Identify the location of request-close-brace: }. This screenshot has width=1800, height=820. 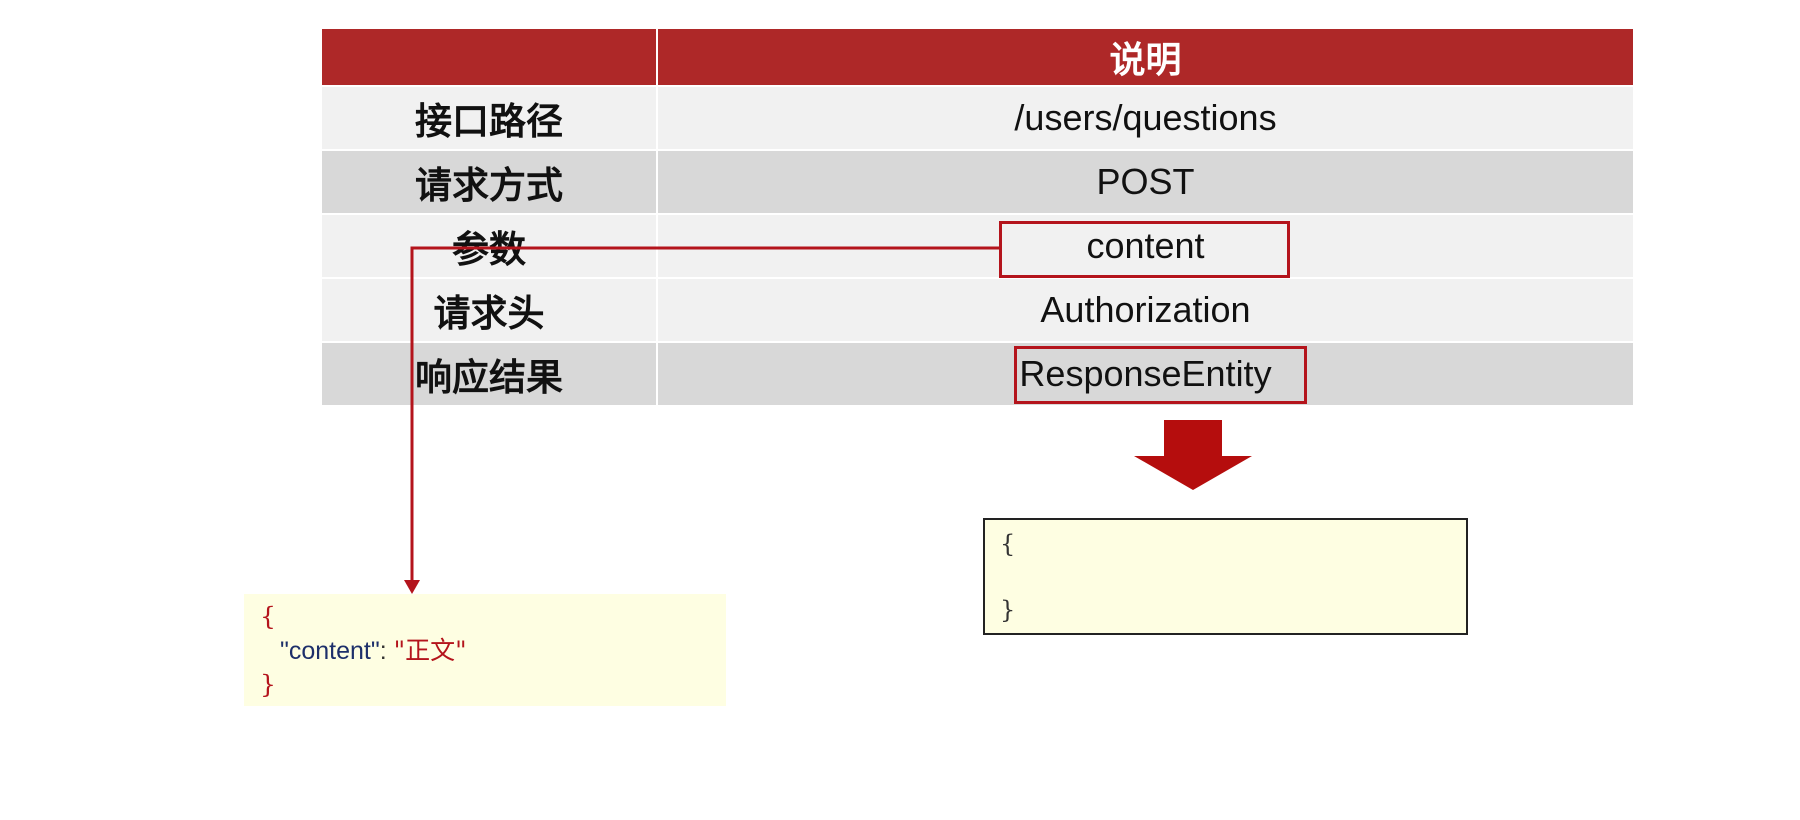
(268, 684).